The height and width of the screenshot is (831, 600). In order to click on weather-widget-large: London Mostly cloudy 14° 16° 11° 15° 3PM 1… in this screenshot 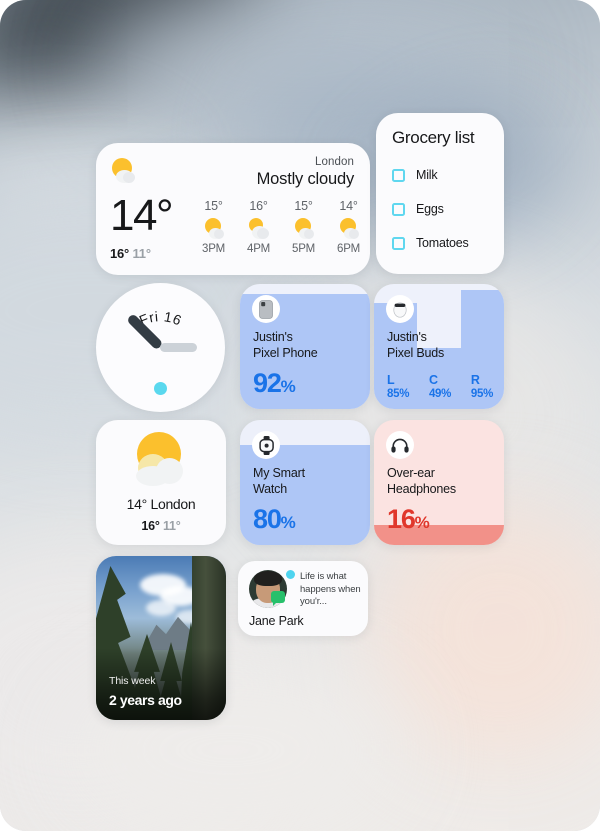, I will do `click(233, 209)`.